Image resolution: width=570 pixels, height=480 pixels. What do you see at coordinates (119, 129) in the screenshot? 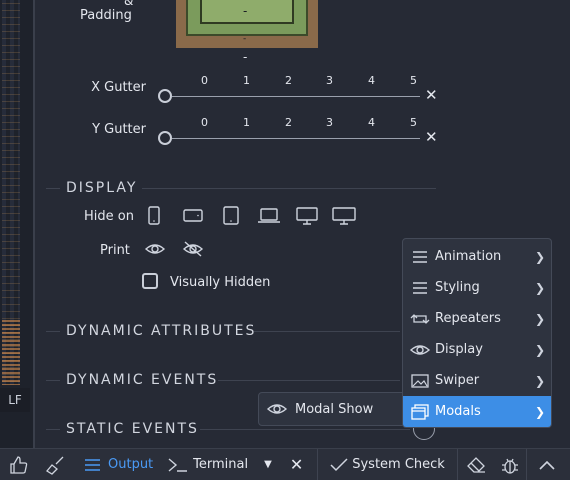
I see `y-gutter-label: Y Gutter` at bounding box center [119, 129].